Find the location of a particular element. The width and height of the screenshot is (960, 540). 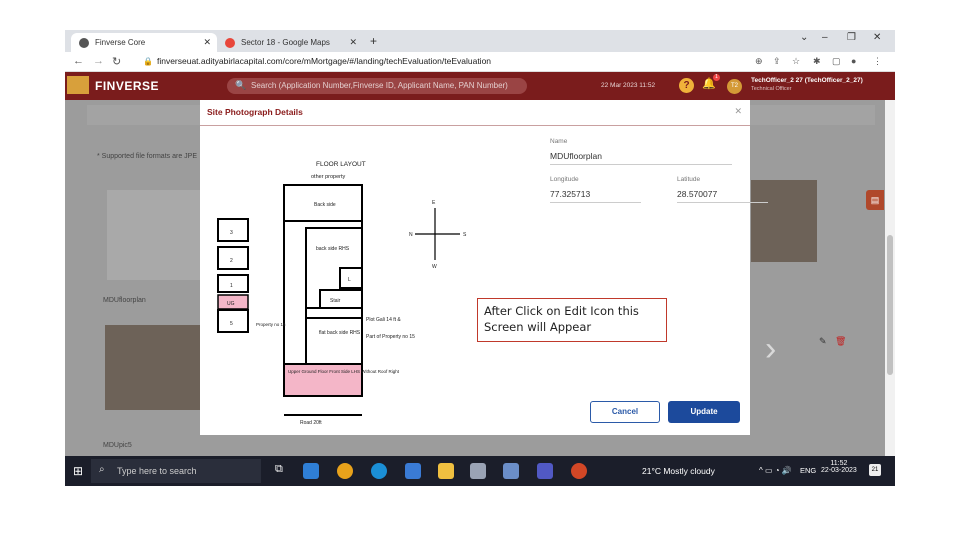

box-3-label: 3 is located at coordinates (231, 233).